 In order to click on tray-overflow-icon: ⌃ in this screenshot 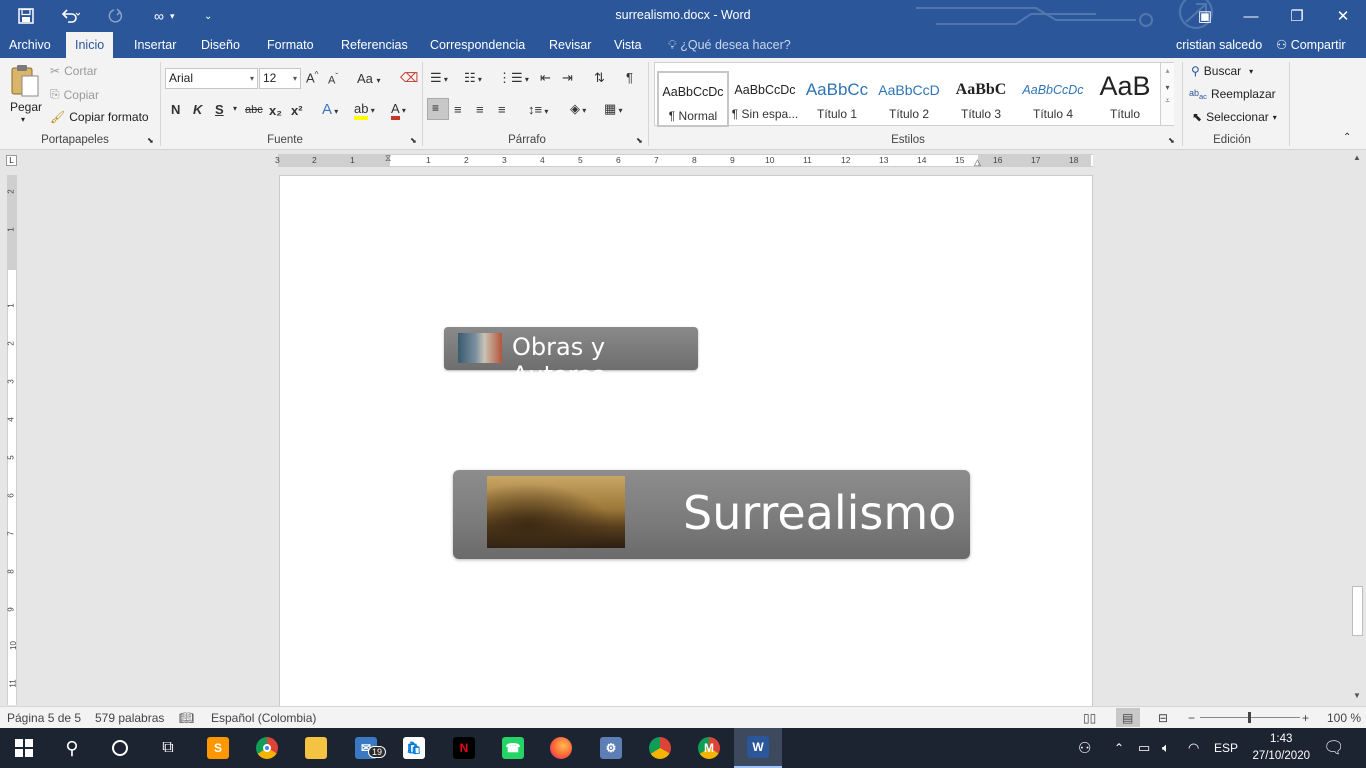, I will do `click(1119, 748)`.